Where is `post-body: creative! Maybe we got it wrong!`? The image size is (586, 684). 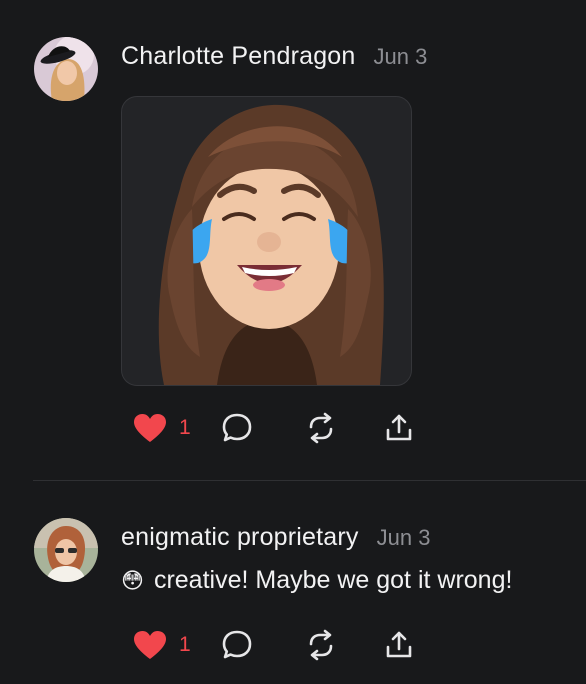 post-body: creative! Maybe we got it wrong! is located at coordinates (333, 580).